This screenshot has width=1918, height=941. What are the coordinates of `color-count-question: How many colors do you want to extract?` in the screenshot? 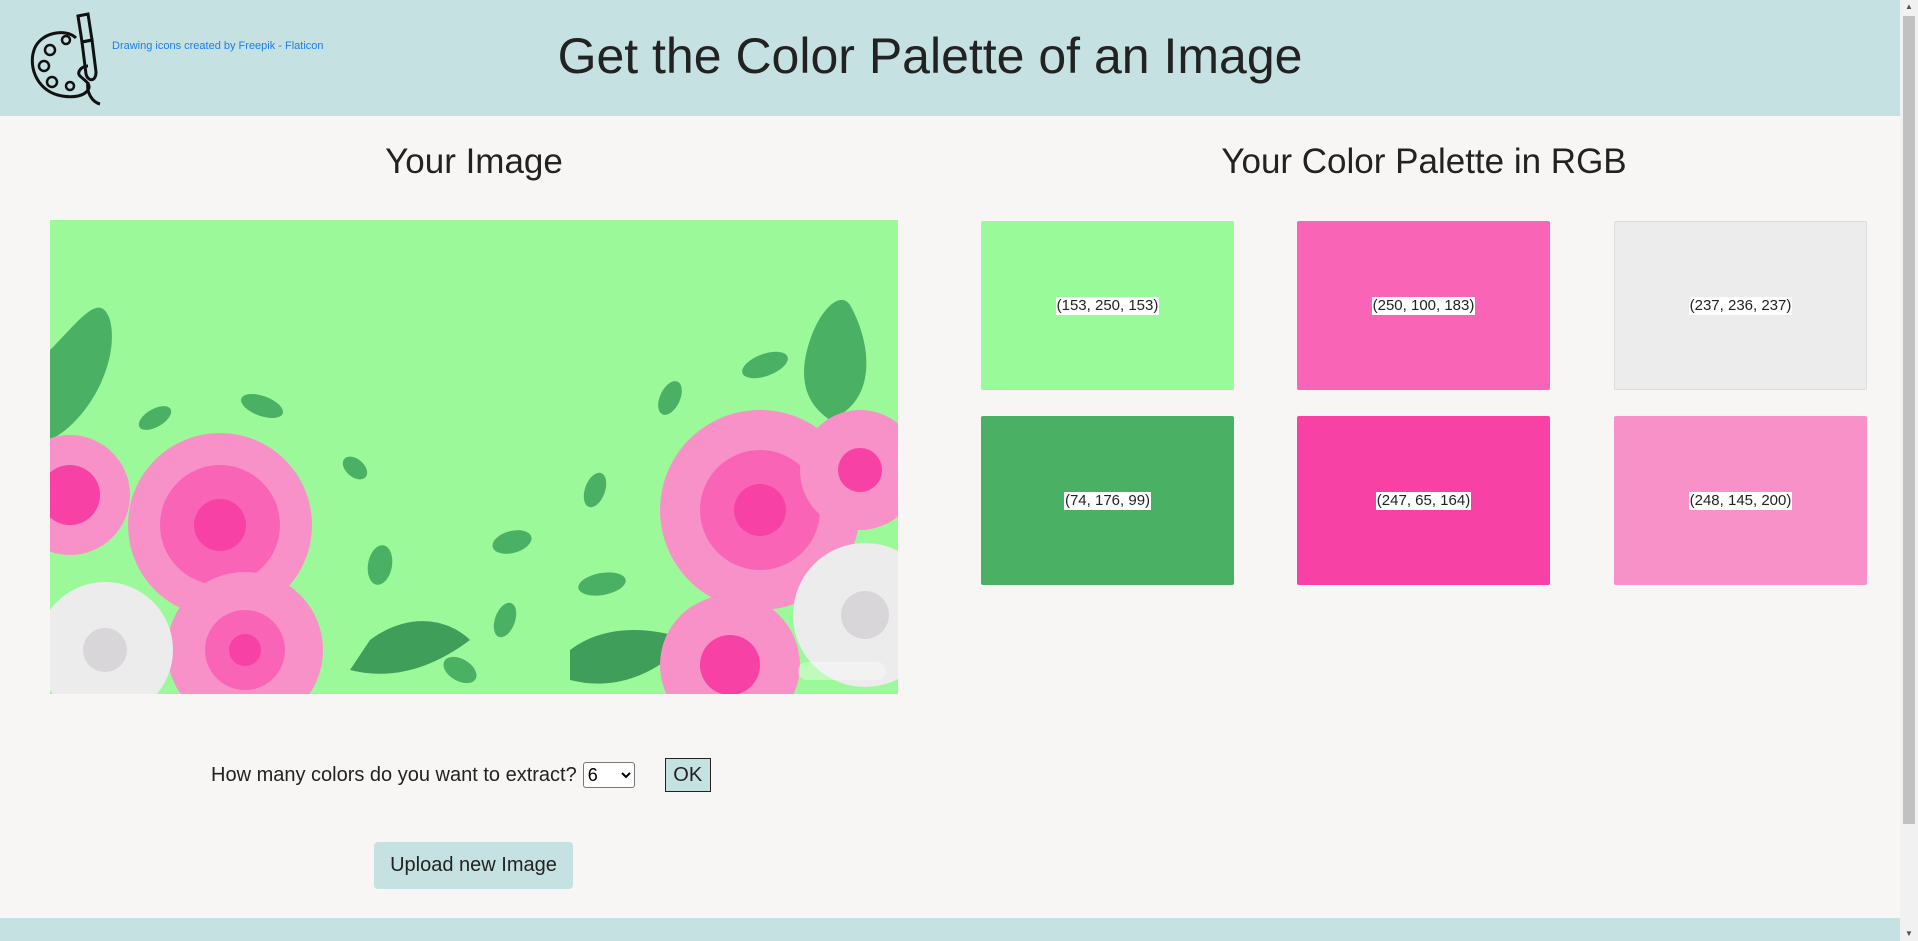 It's located at (394, 774).